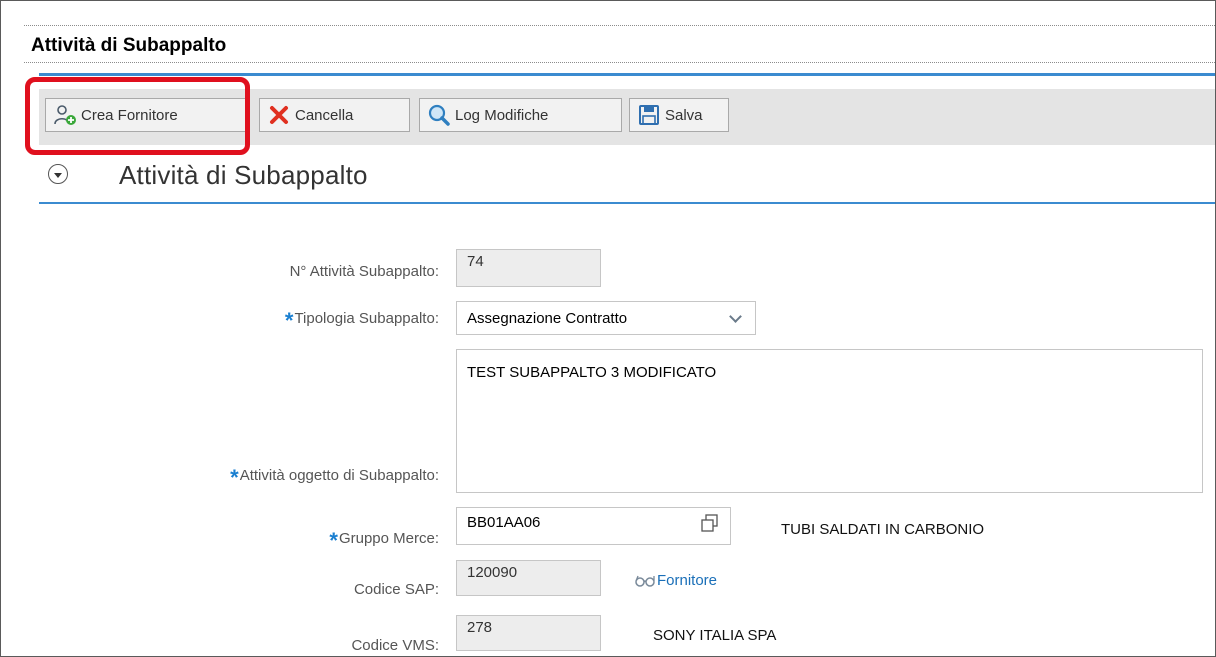  Describe the element at coordinates (129, 45) in the screenshot. I see `app-title: Attività di Subappalto` at that location.